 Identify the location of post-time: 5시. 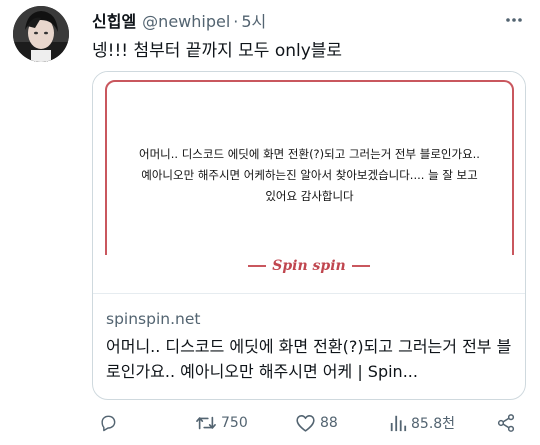
(253, 20).